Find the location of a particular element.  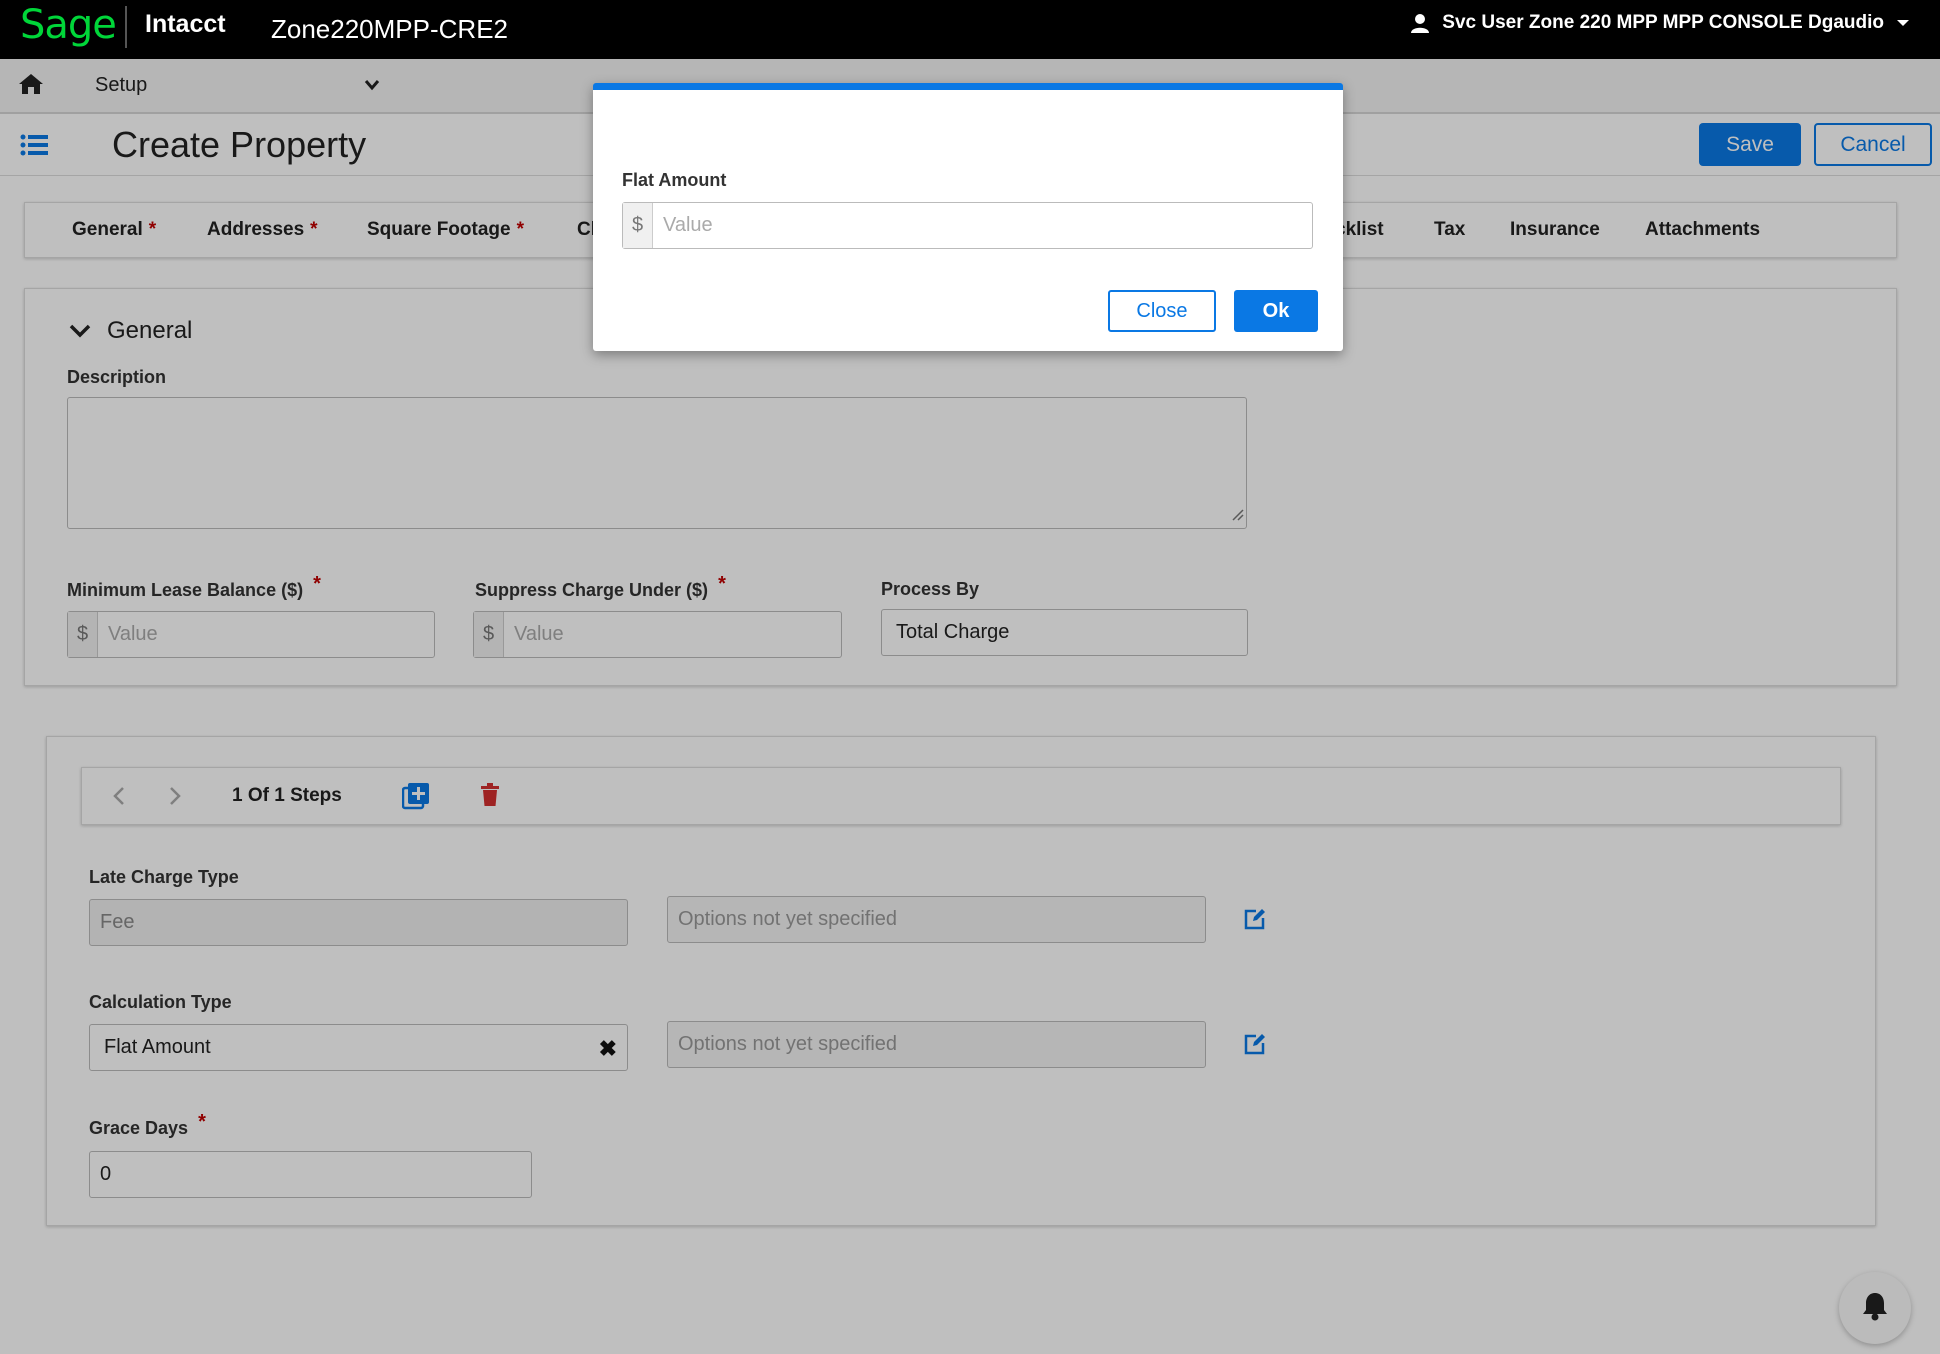

caret-down-icon is located at coordinates (1903, 23).